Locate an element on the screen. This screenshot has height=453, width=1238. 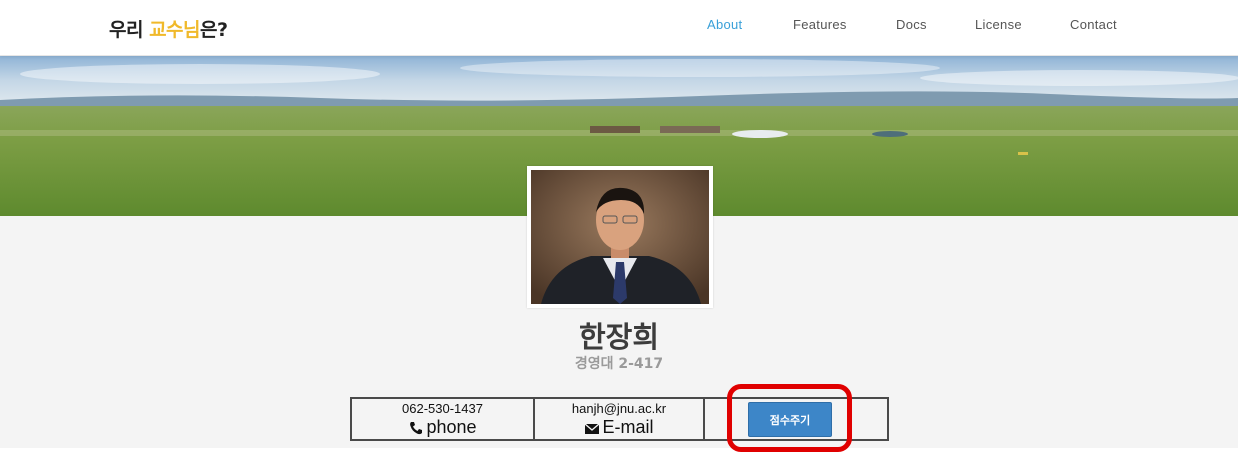
nav-link-about: About is located at coordinates (724, 24).